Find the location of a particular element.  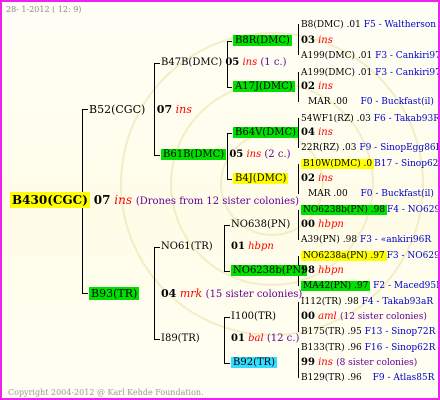

m-gm-ggf-year-row: 00 aml (12 sister colonies) is located at coordinates (364, 317).